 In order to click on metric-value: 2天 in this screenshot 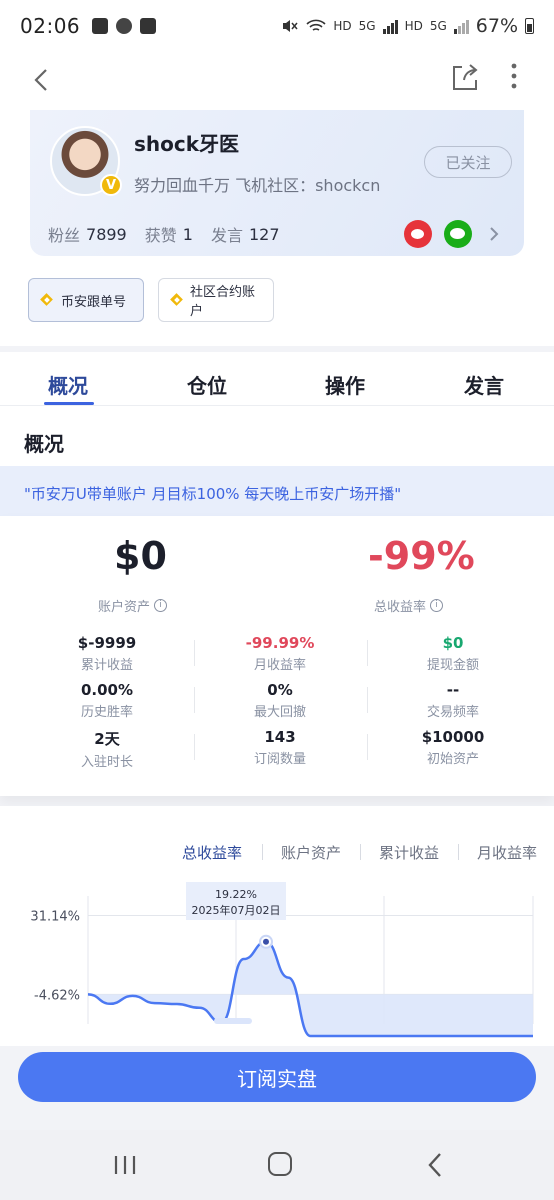, I will do `click(107, 739)`.